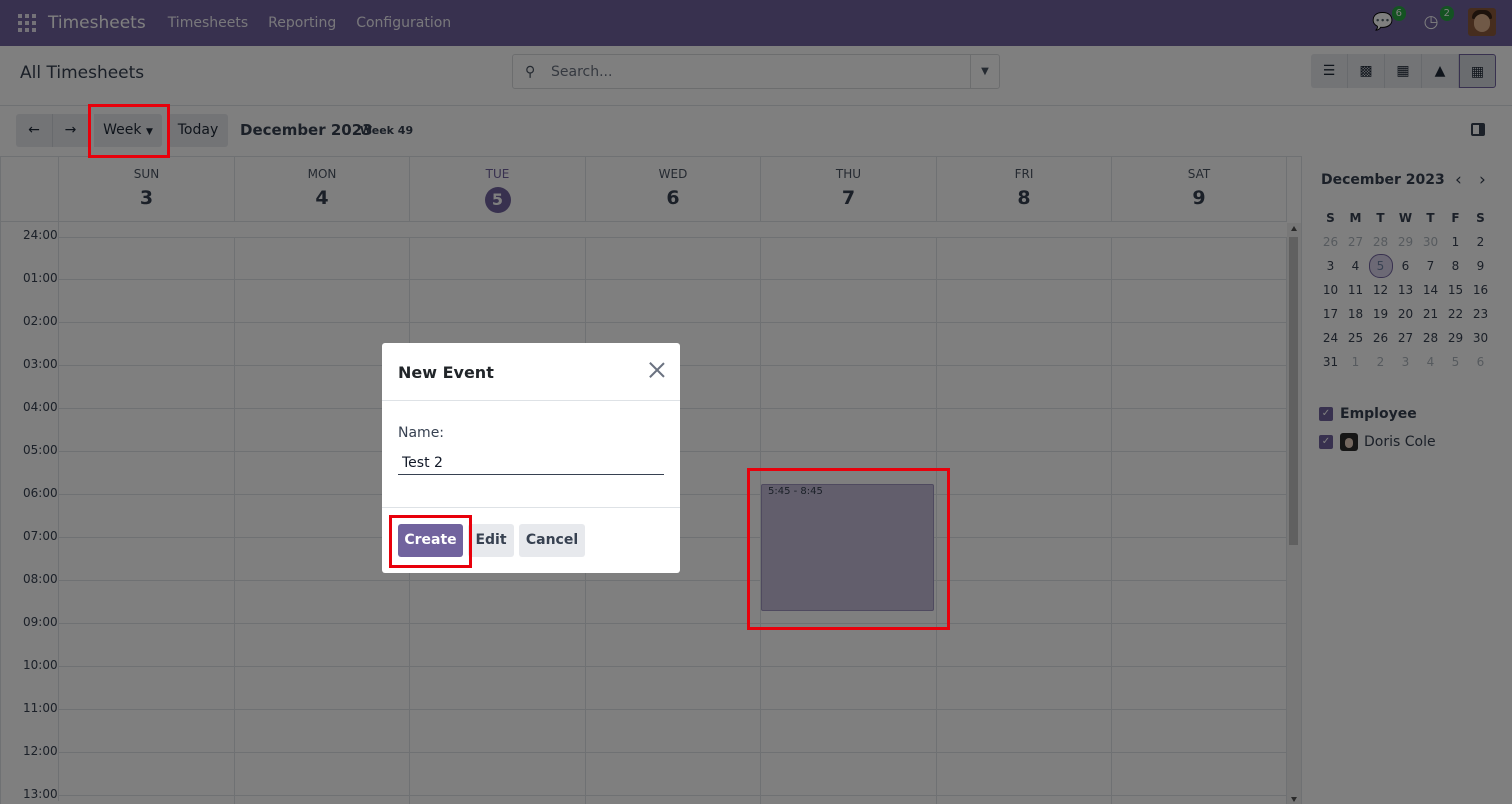 The height and width of the screenshot is (804, 1512). What do you see at coordinates (1380, 266) in the screenshot?
I see `mini-day-selected: 5` at bounding box center [1380, 266].